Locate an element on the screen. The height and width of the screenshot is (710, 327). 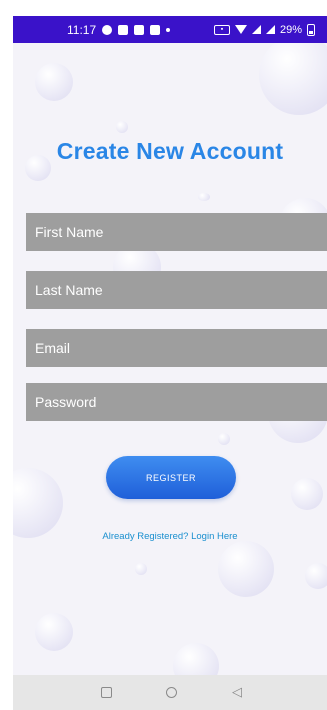
more-notifications-icon is located at coordinates (168, 29).